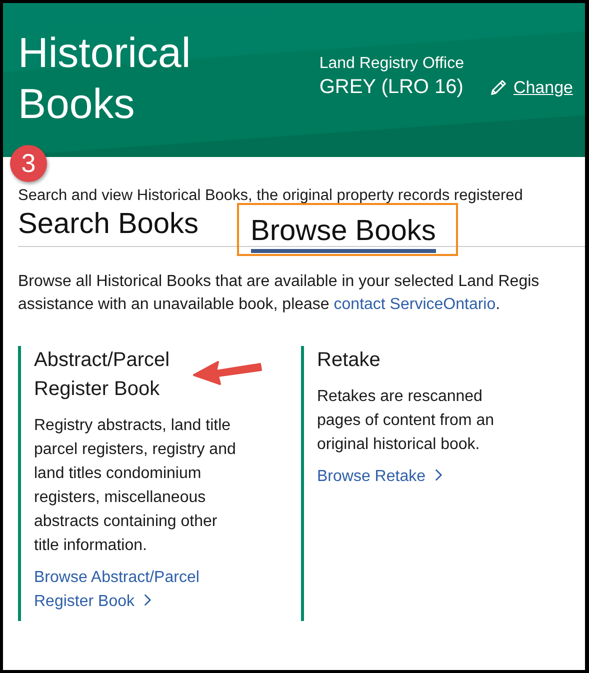  I want to click on office-label: Land Registry Office, so click(392, 64).